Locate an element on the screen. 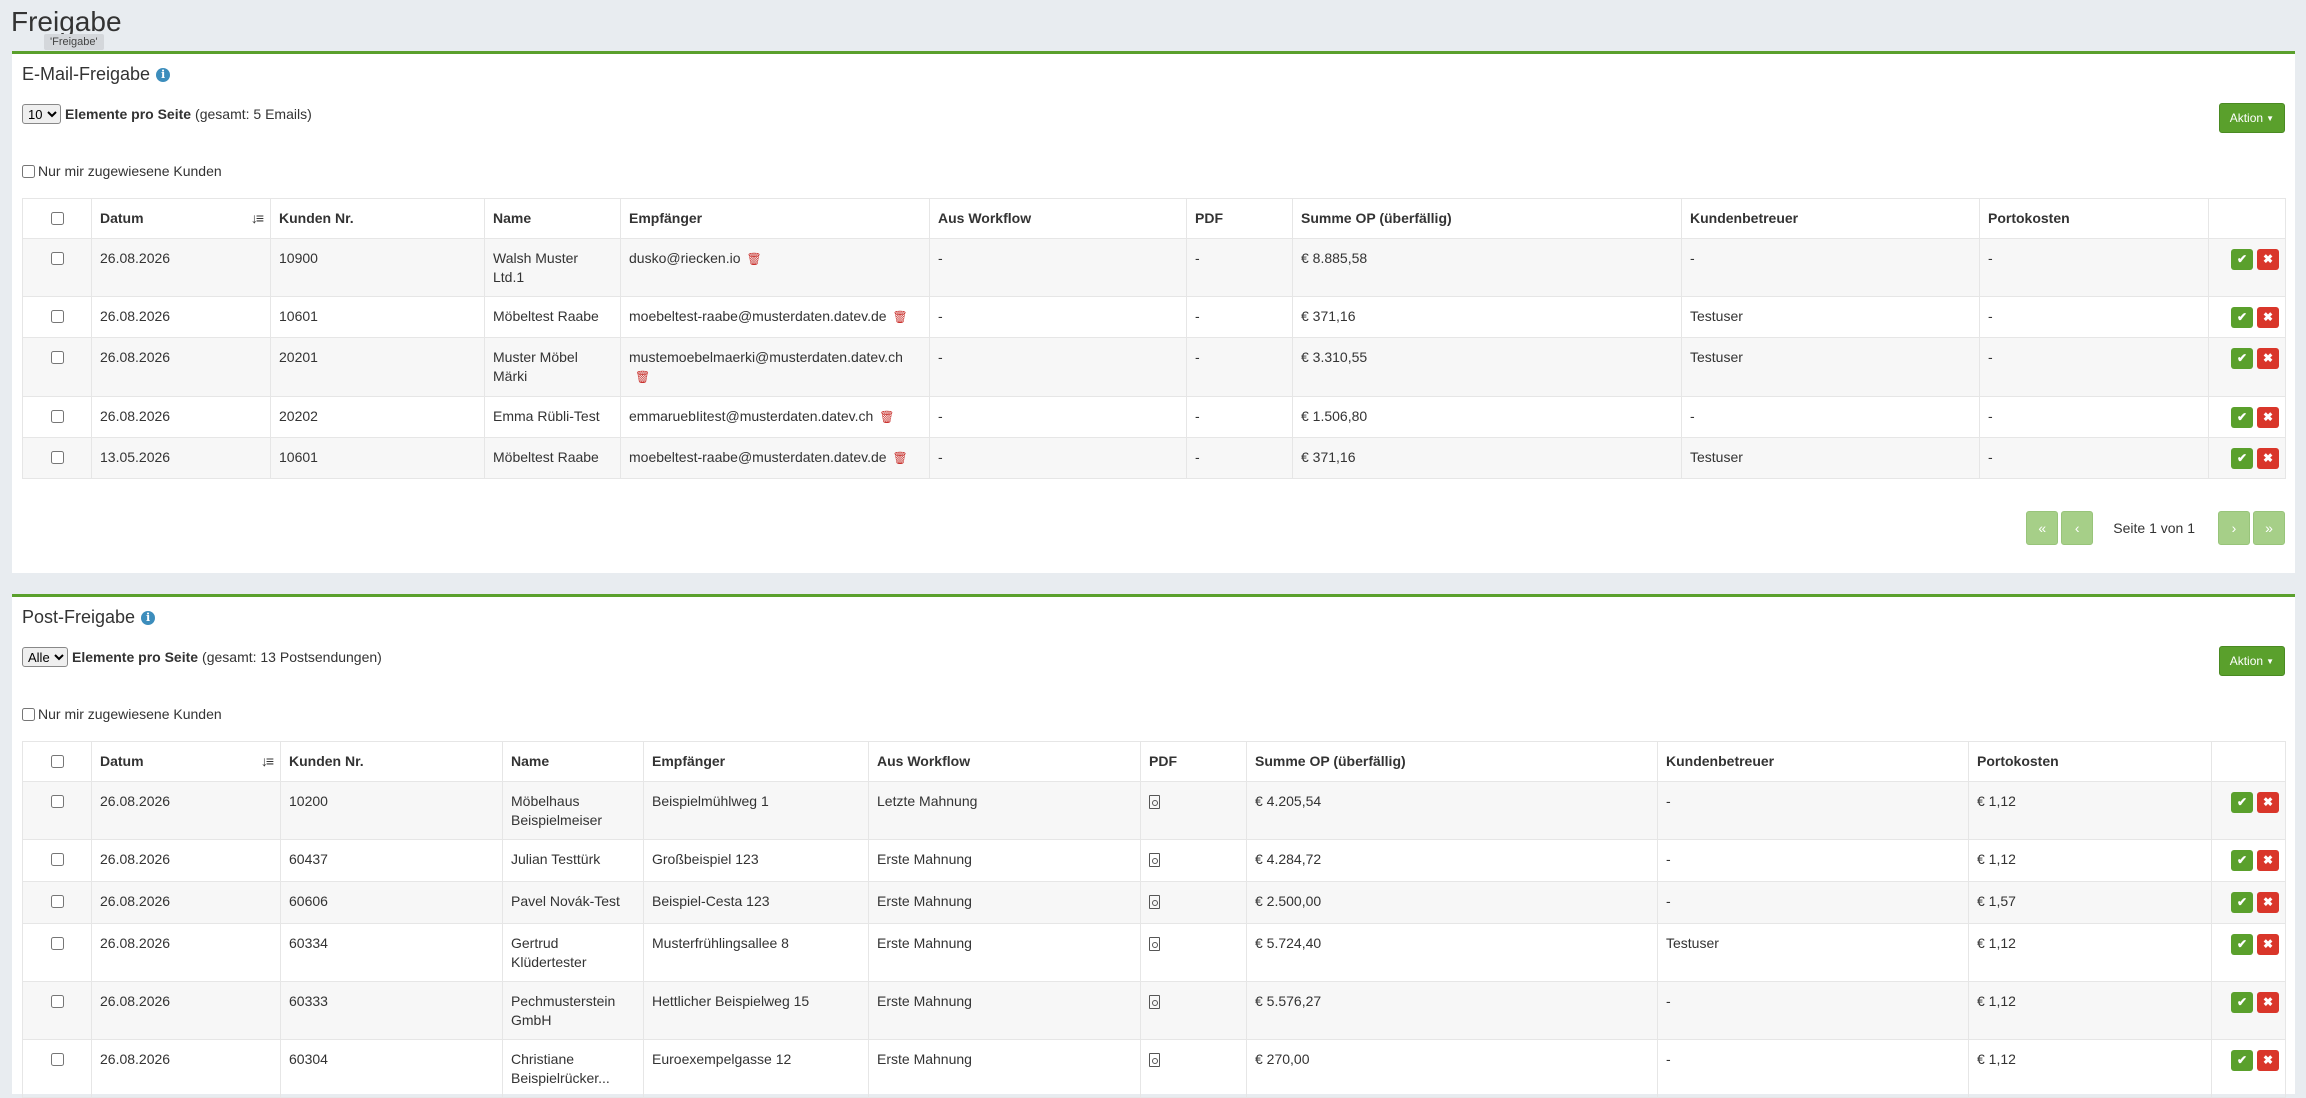 The image size is (2306, 1098). post-perpage-select: Alle is located at coordinates (45, 657).